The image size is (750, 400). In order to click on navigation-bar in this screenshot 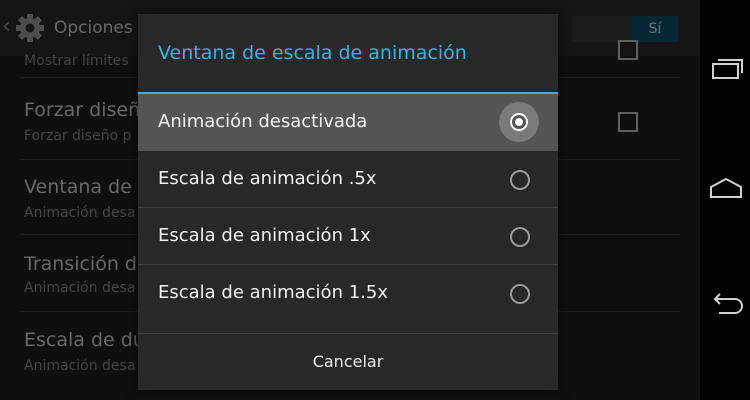, I will do `click(725, 200)`.